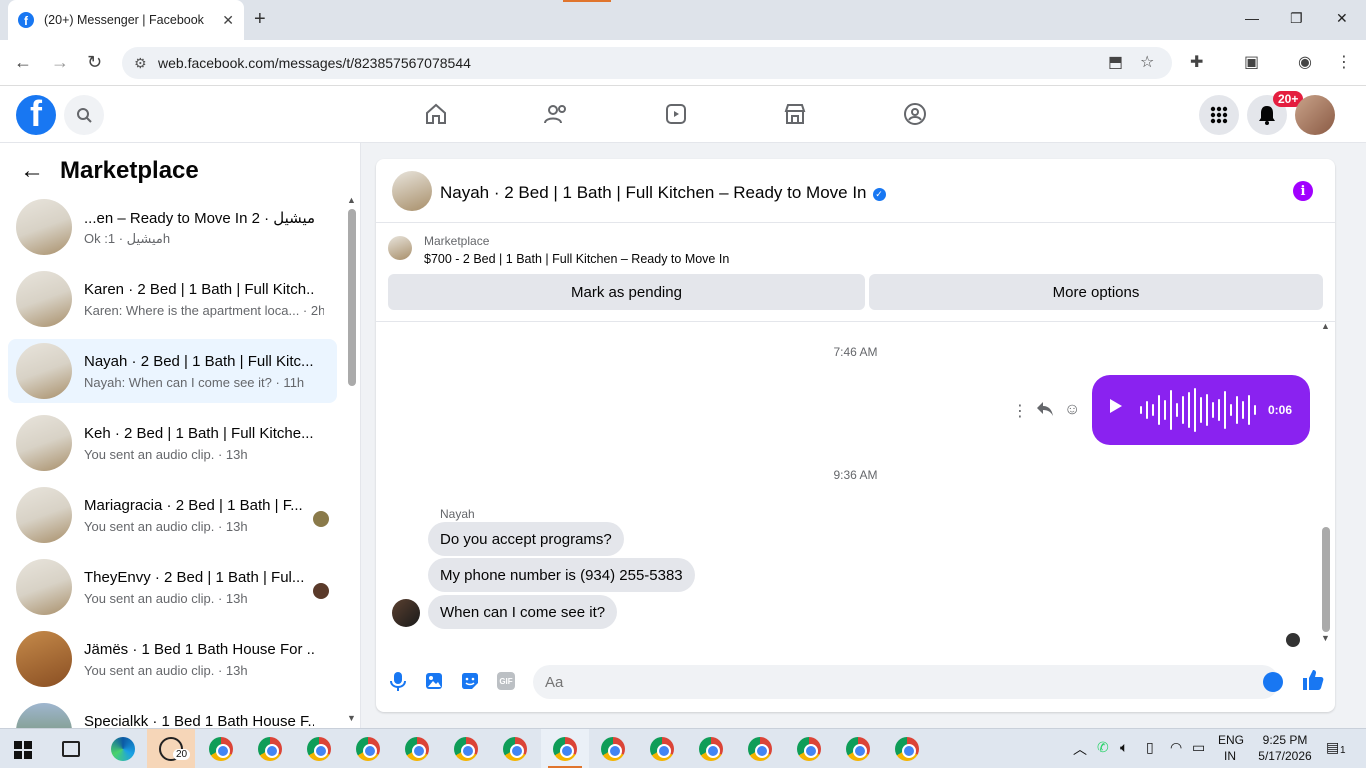  Describe the element at coordinates (1072, 410) in the screenshot. I see `react-emoji-icon: ☺` at that location.